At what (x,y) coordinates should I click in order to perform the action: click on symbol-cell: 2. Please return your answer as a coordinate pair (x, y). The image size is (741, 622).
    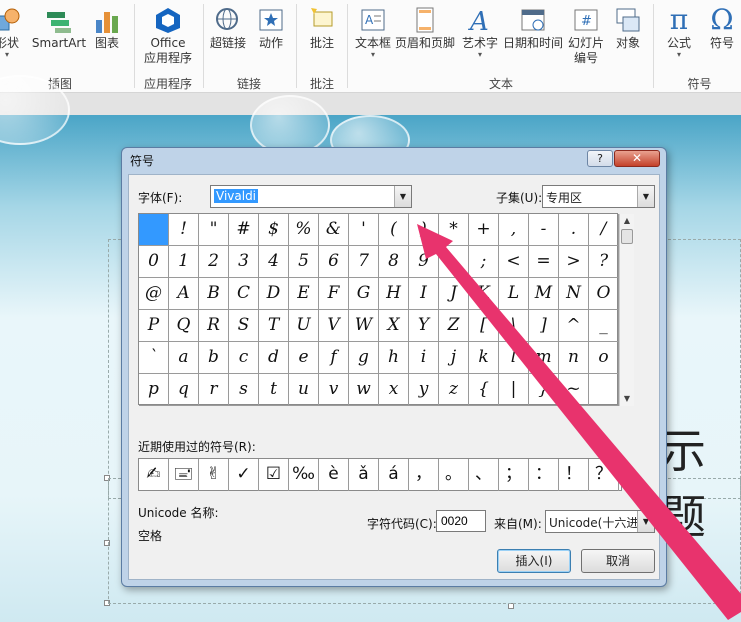
    Looking at the image, I should click on (214, 262).